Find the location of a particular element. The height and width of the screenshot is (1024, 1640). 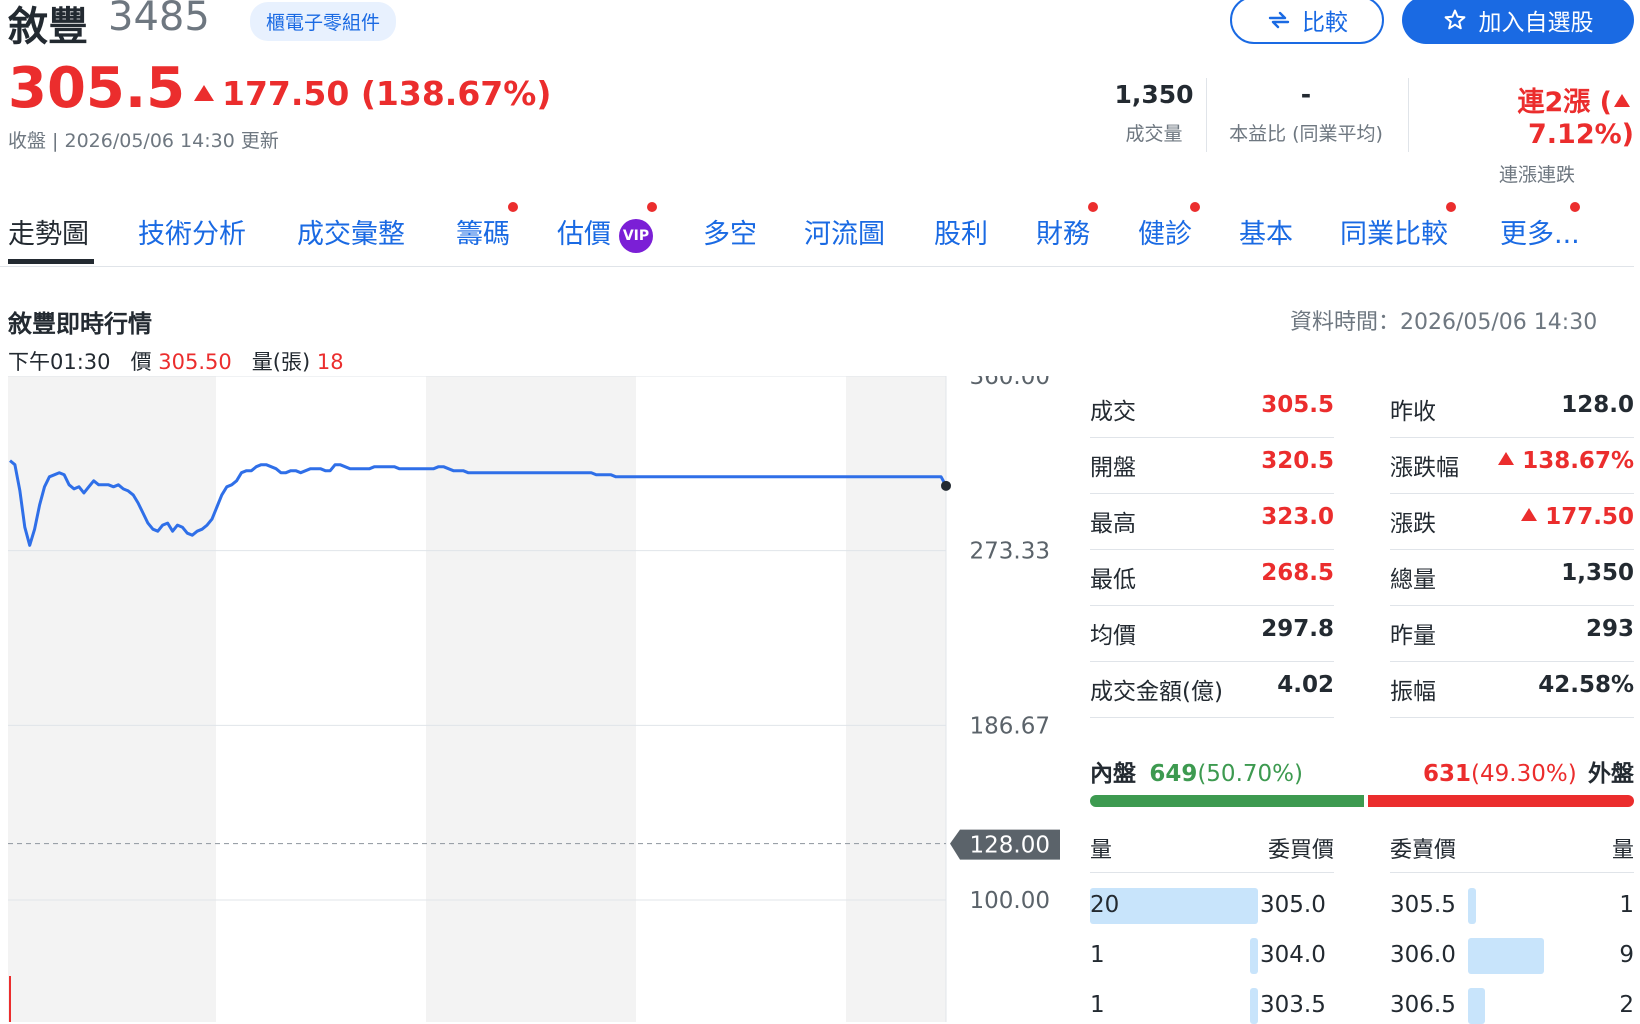

hover-price-label: 價 is located at coordinates (141, 362).